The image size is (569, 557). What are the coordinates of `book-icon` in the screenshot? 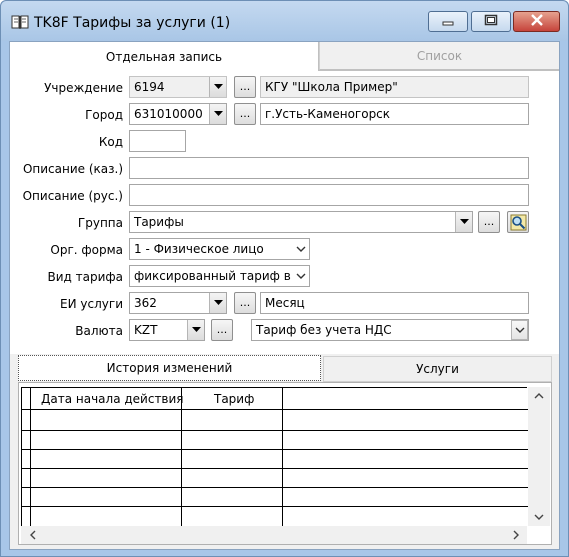 It's located at (20, 22).